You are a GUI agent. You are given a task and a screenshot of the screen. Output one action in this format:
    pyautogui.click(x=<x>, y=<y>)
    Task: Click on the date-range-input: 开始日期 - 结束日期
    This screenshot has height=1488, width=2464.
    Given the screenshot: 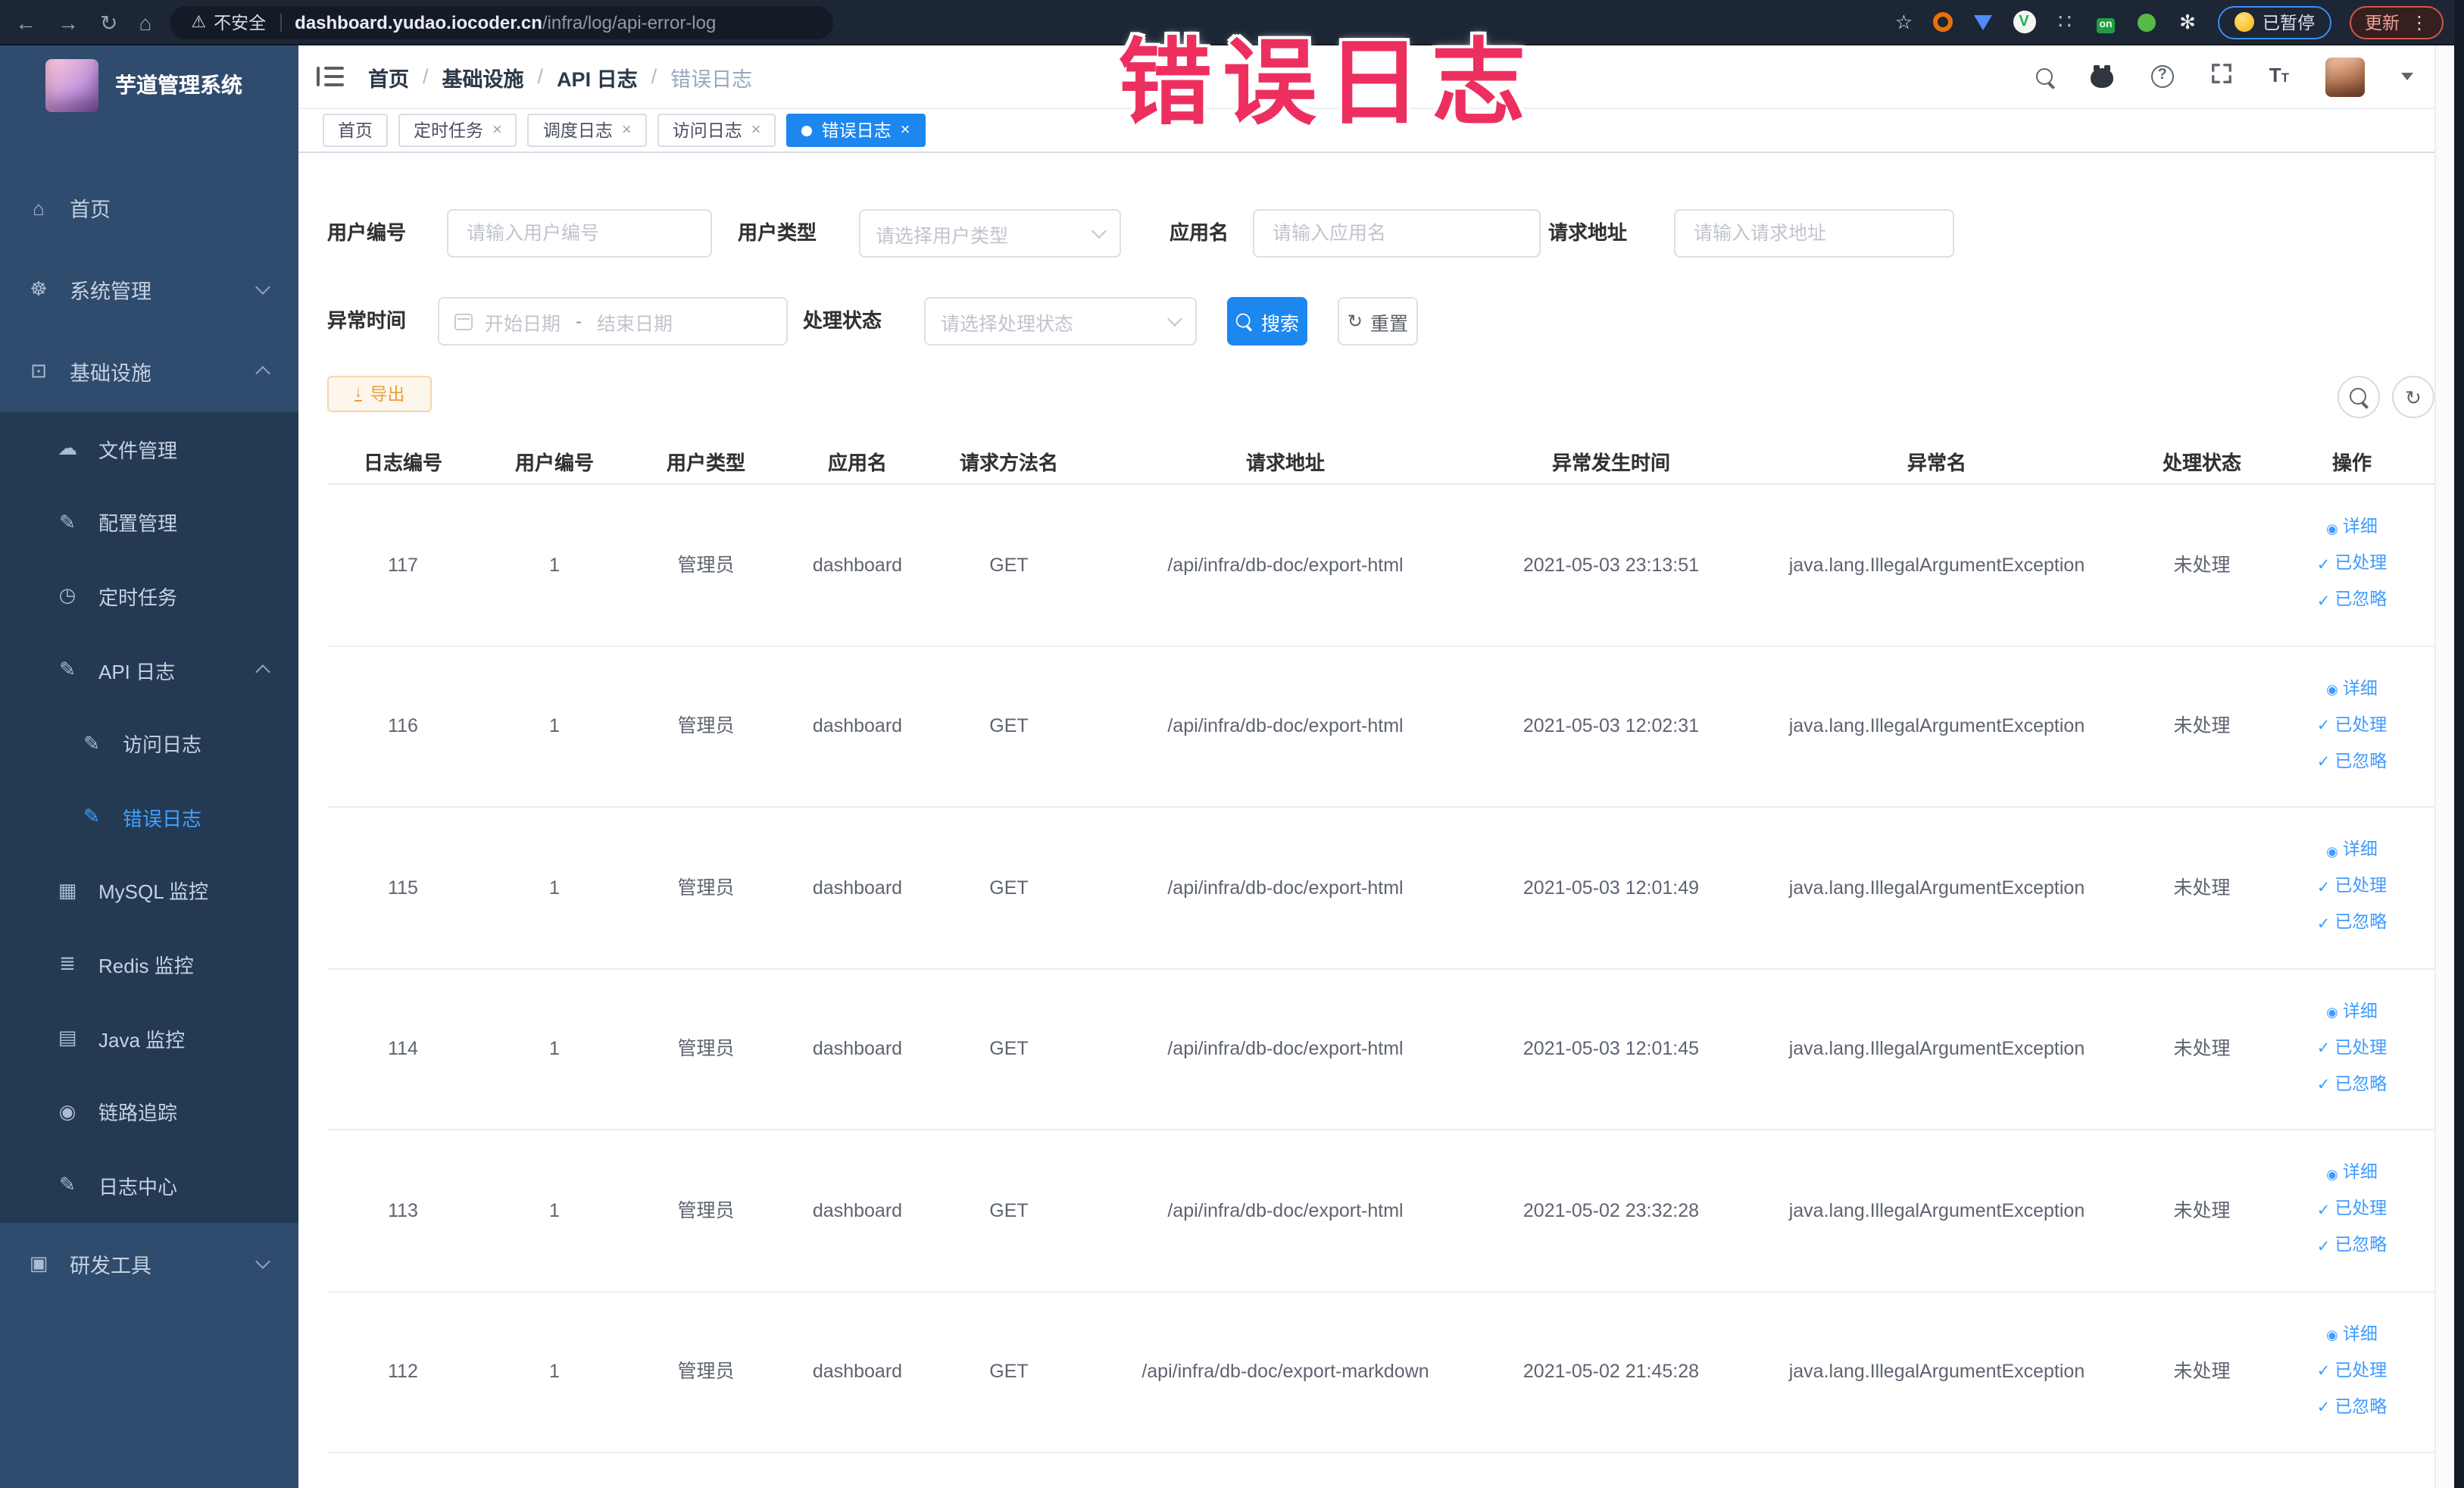 What is the action you would take?
    pyautogui.click(x=613, y=321)
    